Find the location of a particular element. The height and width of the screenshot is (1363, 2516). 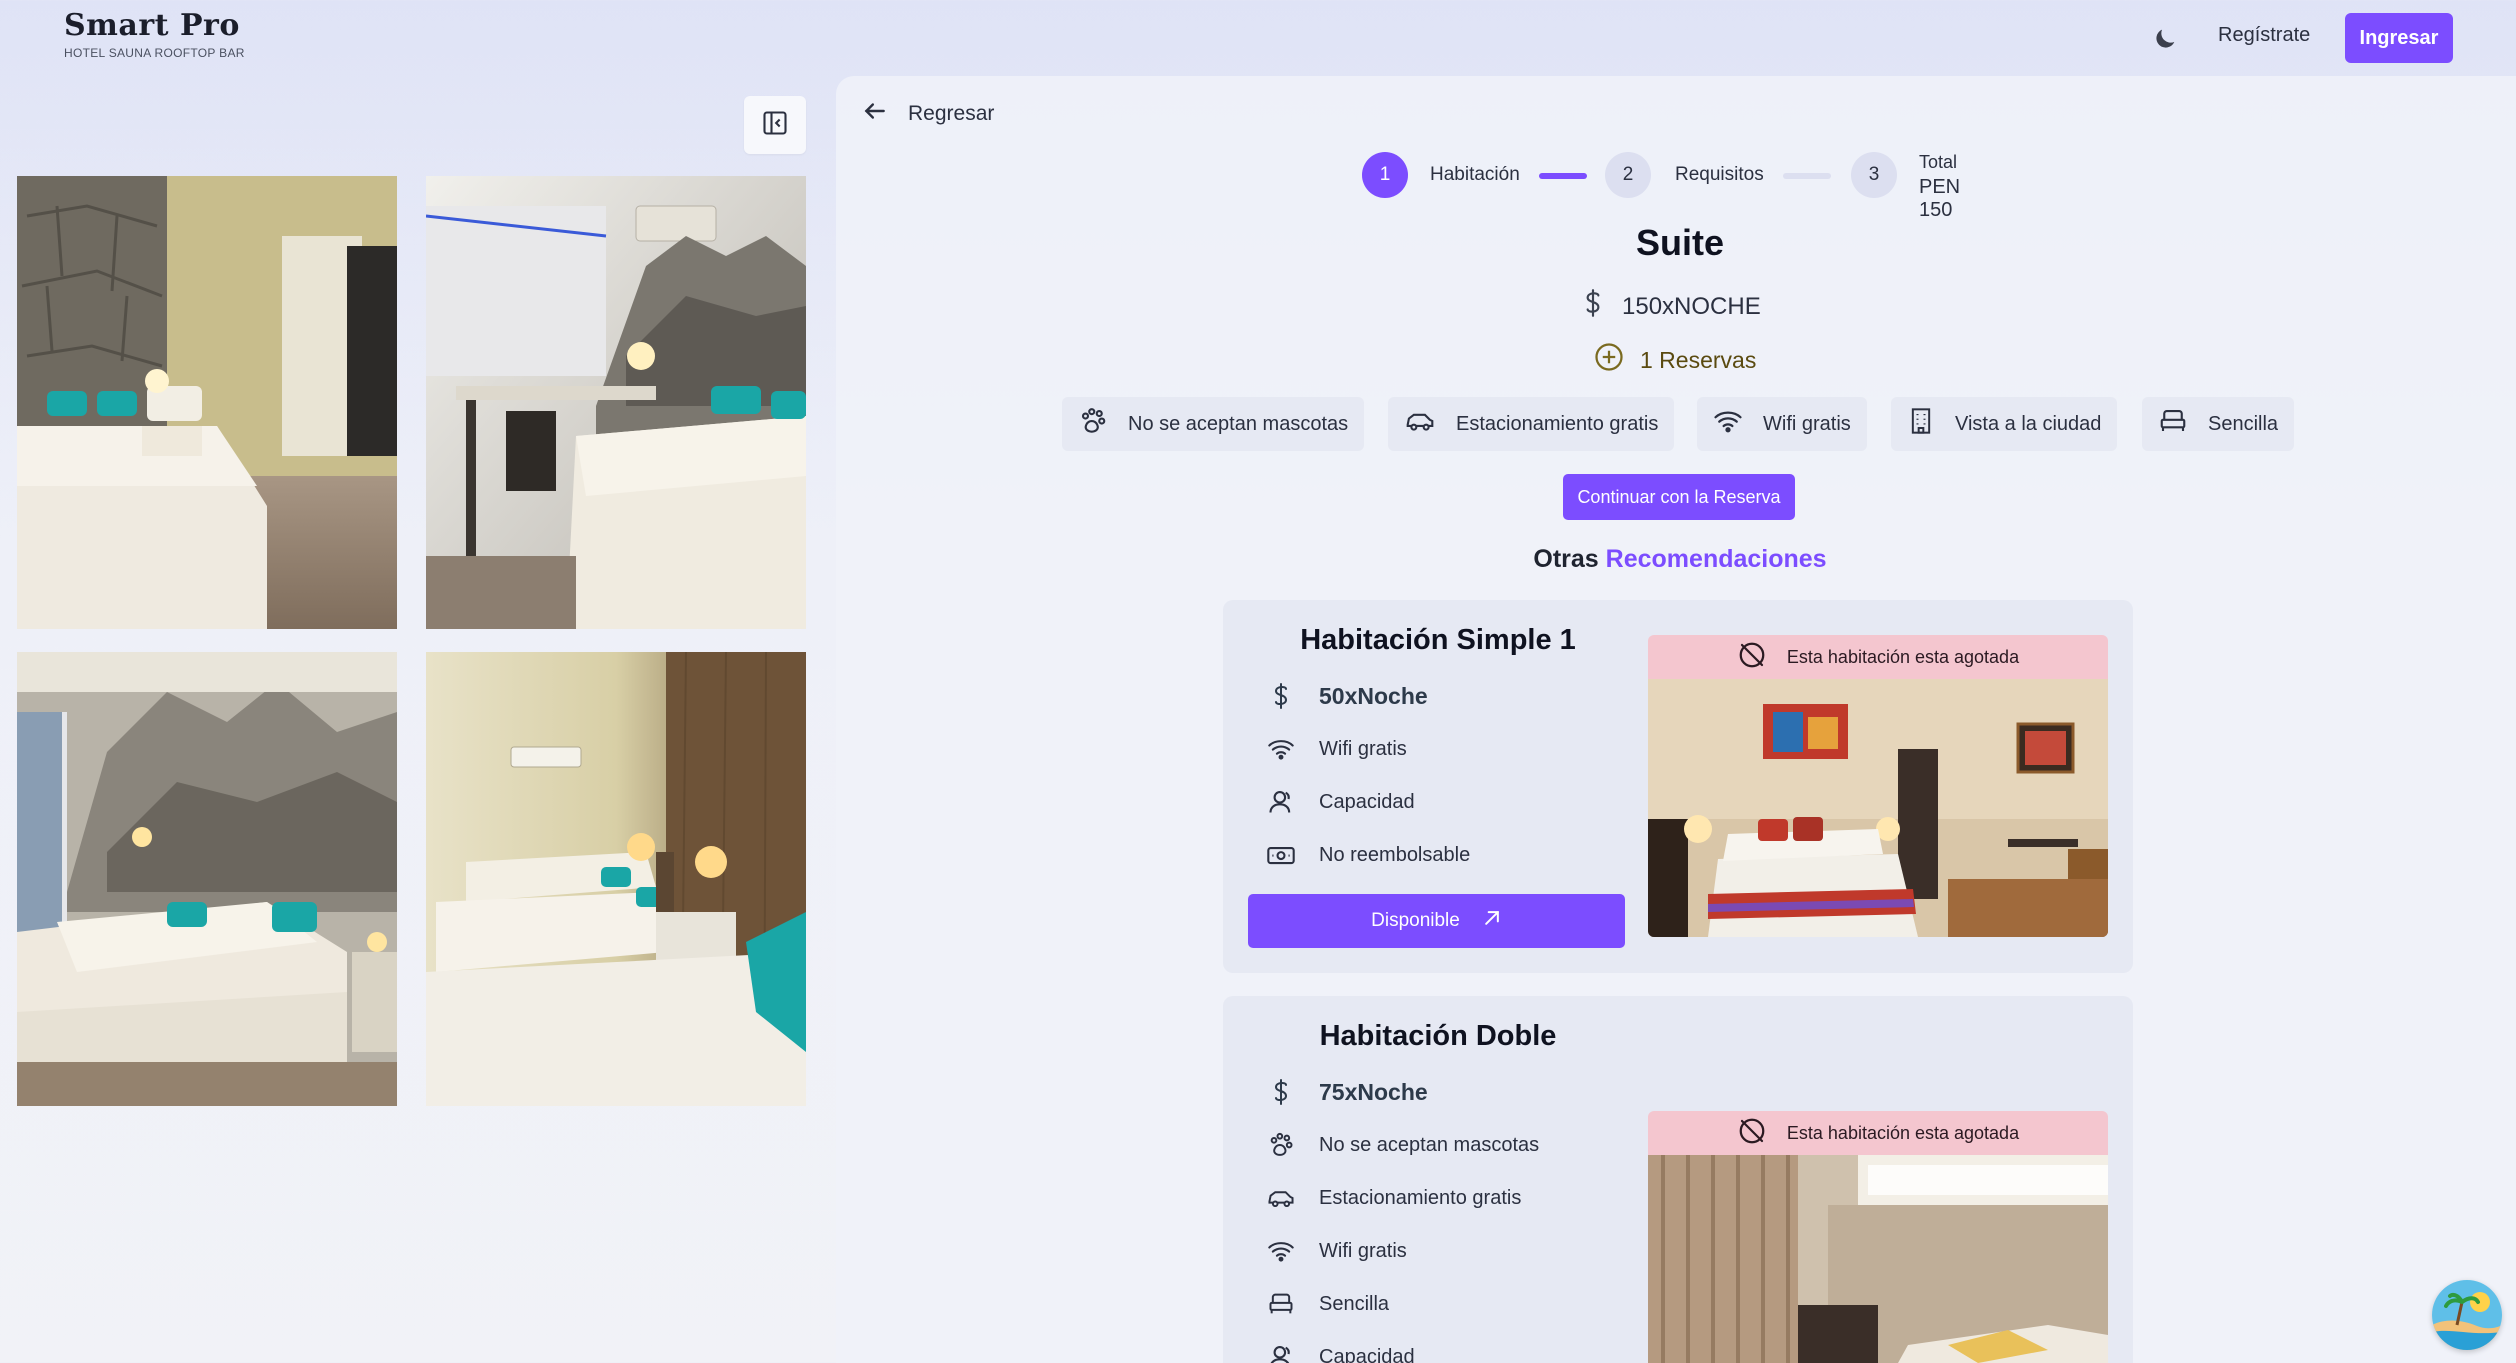

card-feature-label: Estacionamiento gratis is located at coordinates (1420, 1197).